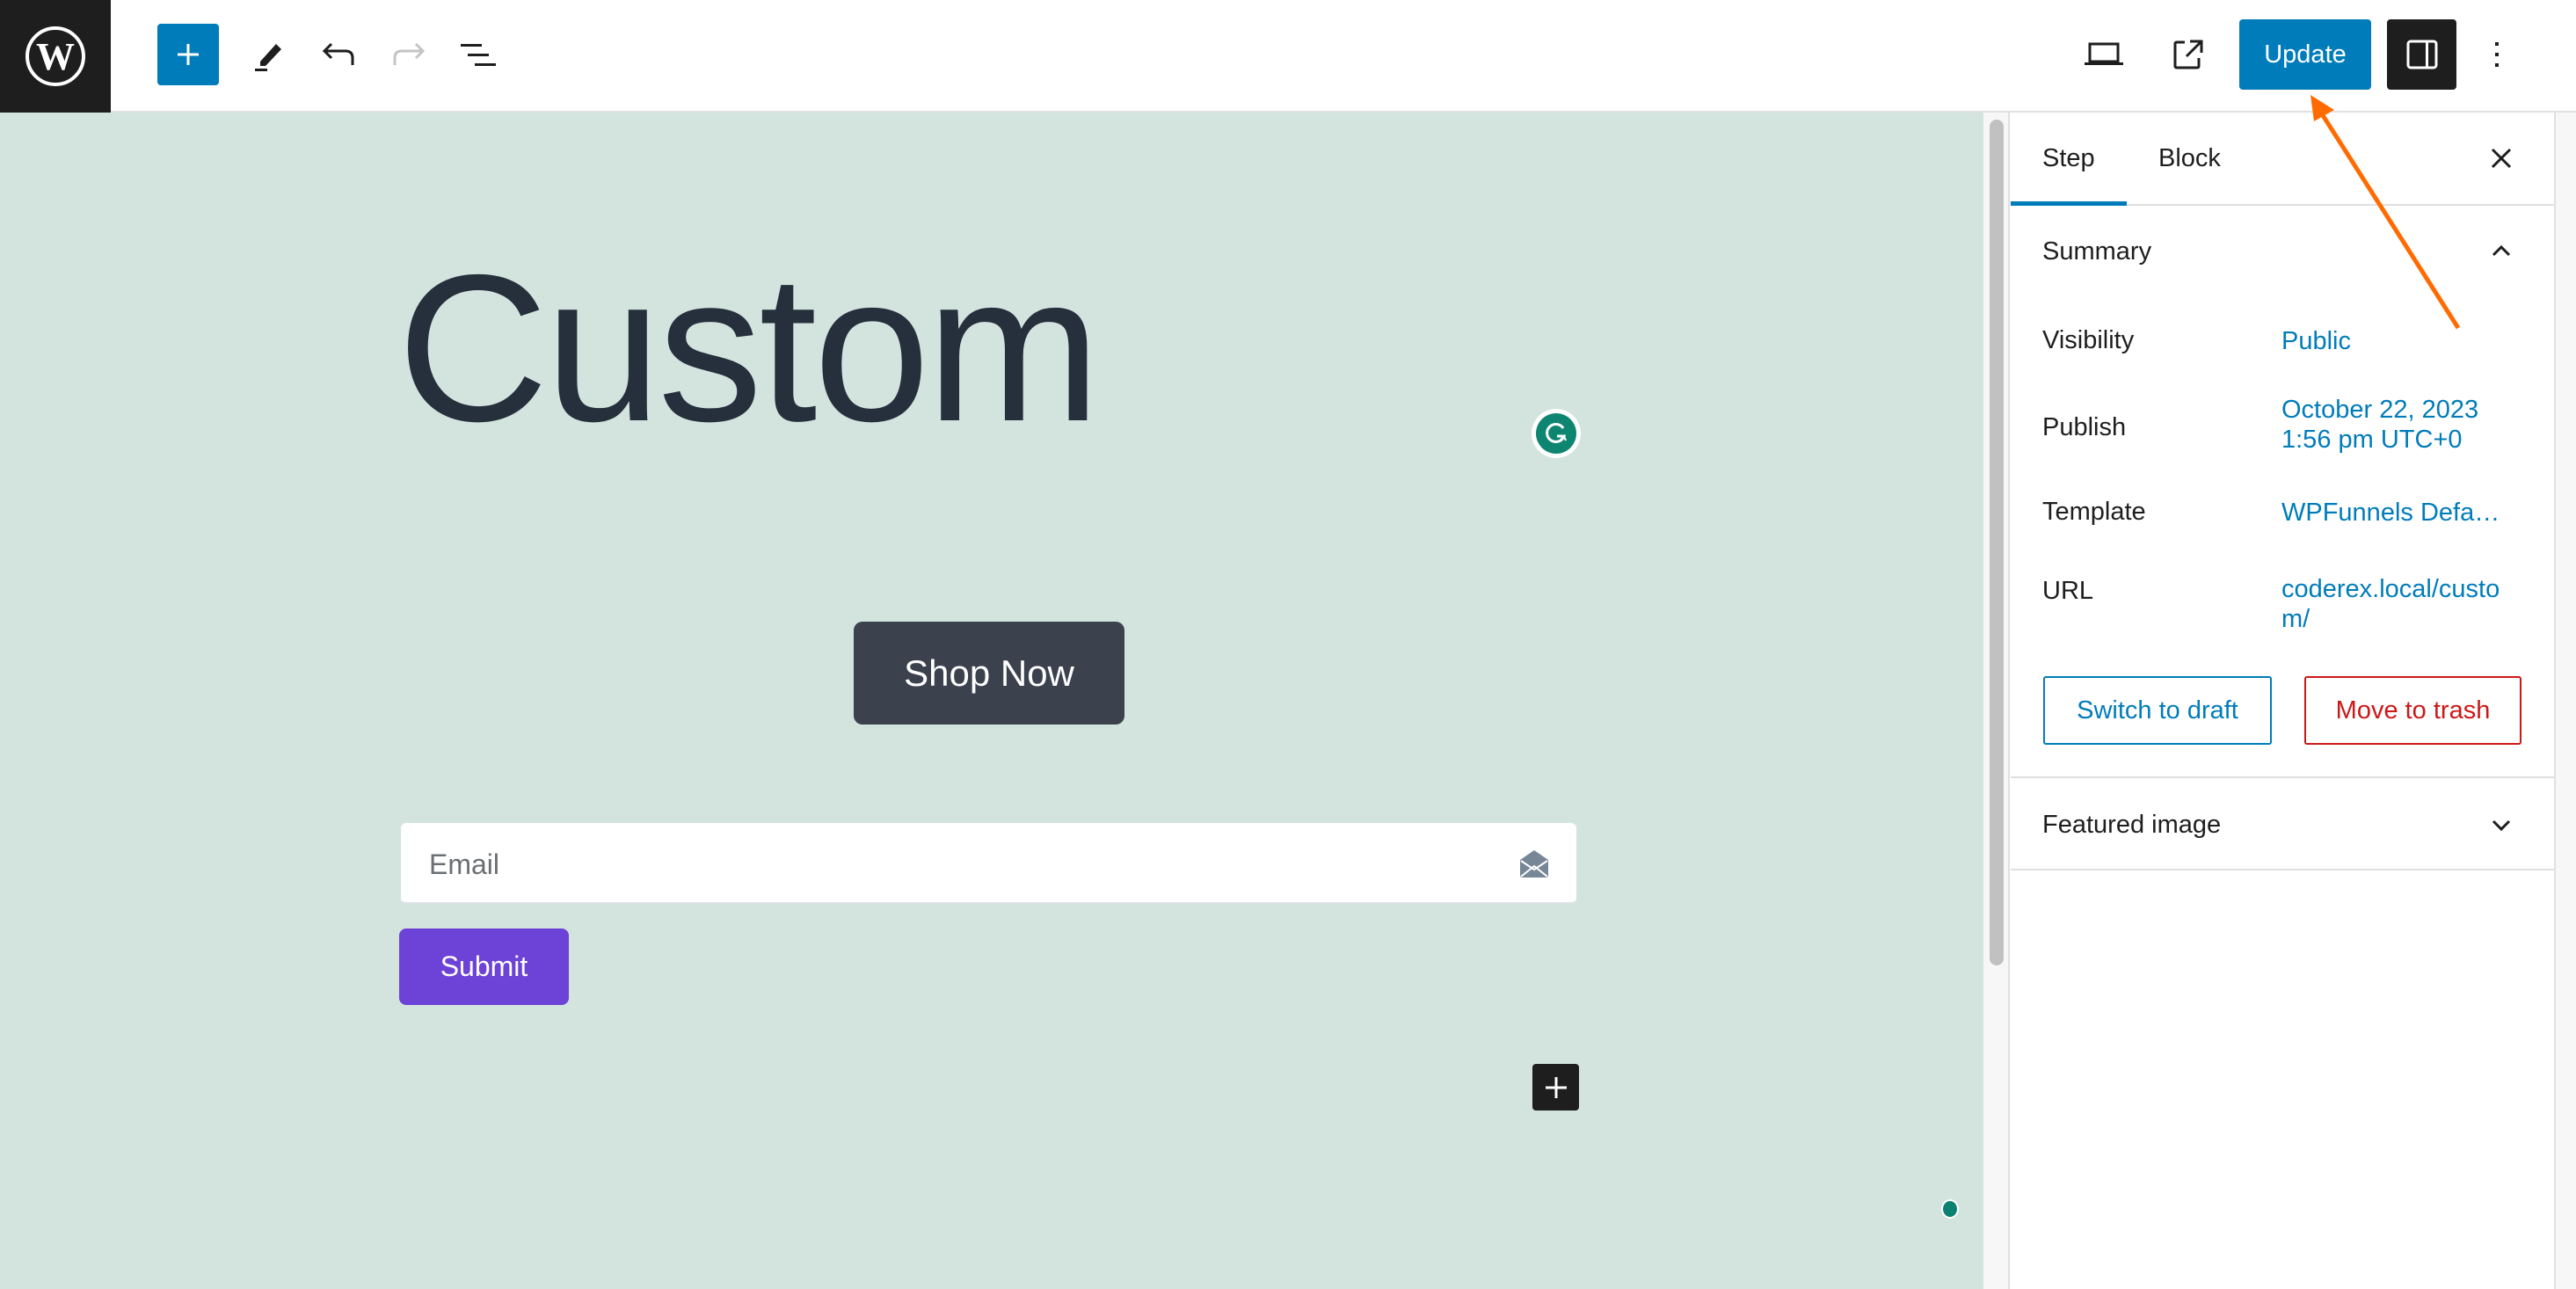 The height and width of the screenshot is (1289, 2576). I want to click on featured-image-panel-toggle: Featured image, so click(2282, 825).